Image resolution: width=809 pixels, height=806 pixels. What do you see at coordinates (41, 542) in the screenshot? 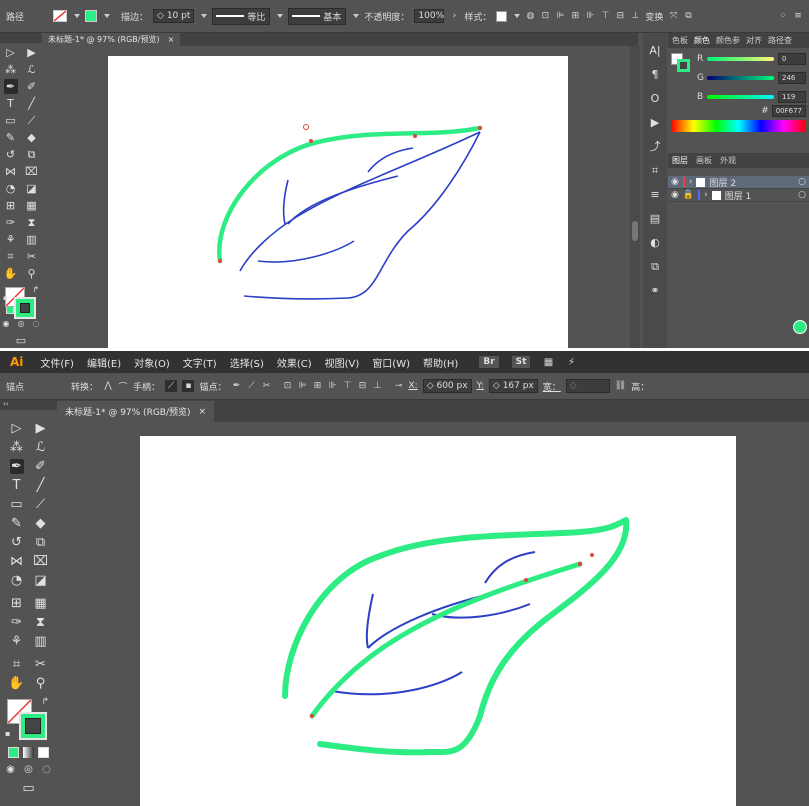
I see `scale-tool-icon: ⧉` at bounding box center [41, 542].